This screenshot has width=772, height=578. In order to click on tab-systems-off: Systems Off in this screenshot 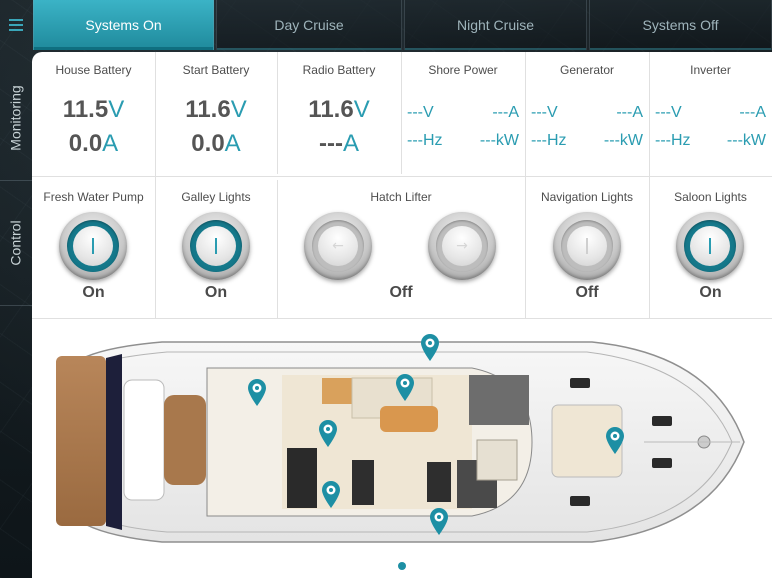, I will do `click(680, 25)`.